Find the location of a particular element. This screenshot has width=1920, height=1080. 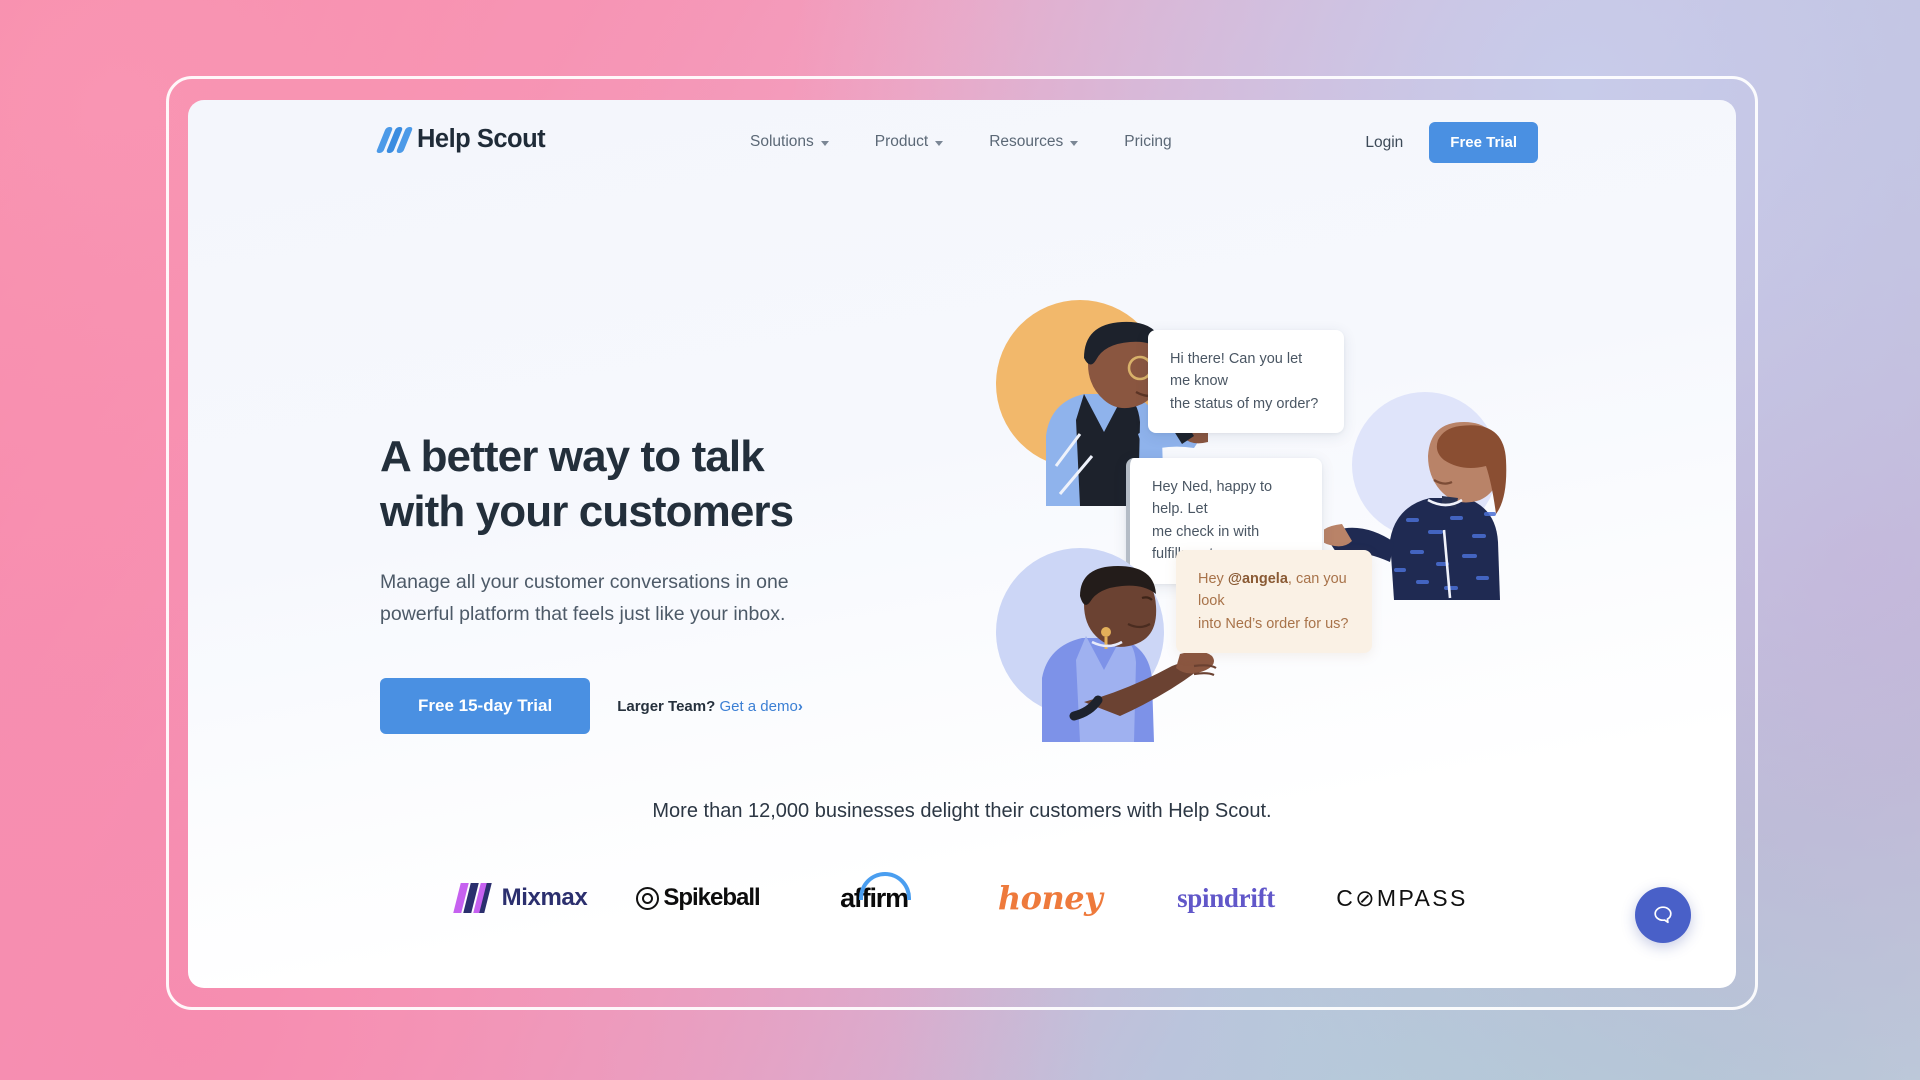

mixmax-logo: Mixmax is located at coordinates (522, 898).